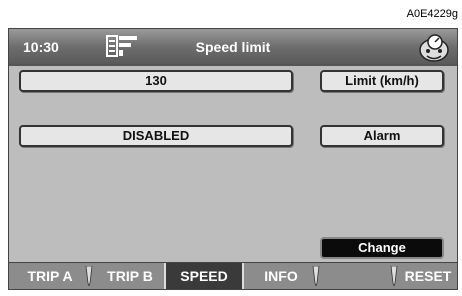  Describe the element at coordinates (357, 276) in the screenshot. I see `tab-empty` at that location.